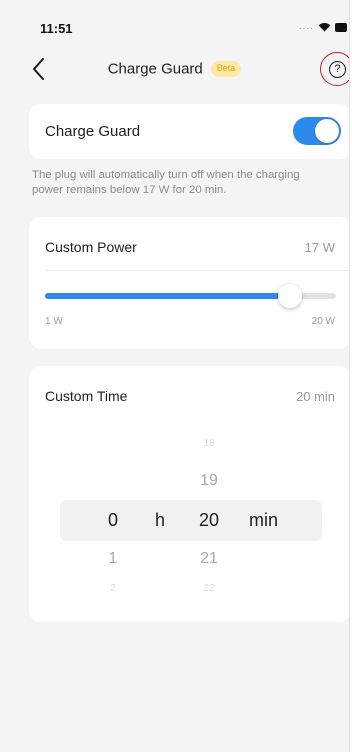  Describe the element at coordinates (113, 588) in the screenshot. I see `hour-option: 2` at that location.